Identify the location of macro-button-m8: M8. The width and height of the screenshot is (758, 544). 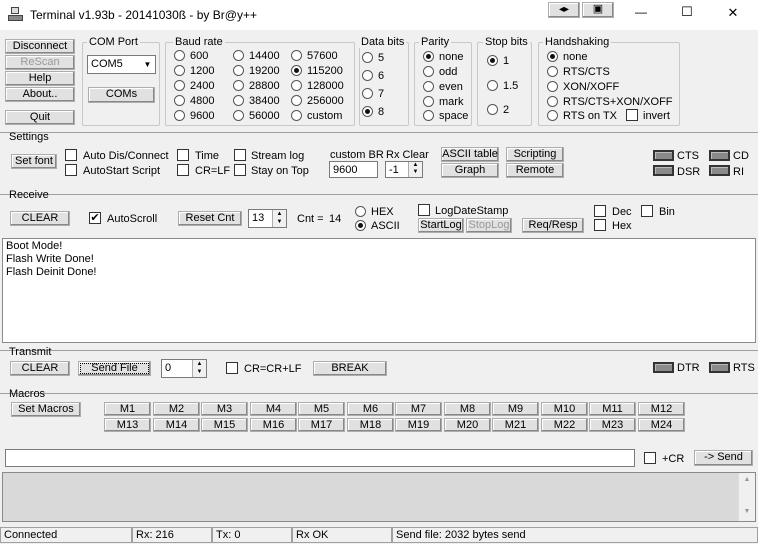
(467, 409).